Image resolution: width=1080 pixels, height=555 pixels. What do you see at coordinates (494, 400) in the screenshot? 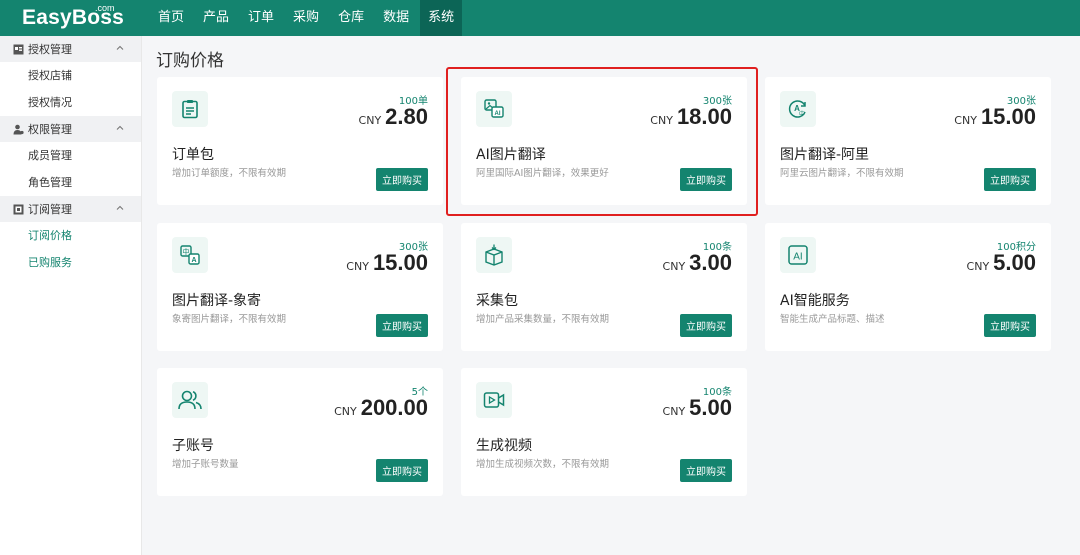
I see `video-icon` at bounding box center [494, 400].